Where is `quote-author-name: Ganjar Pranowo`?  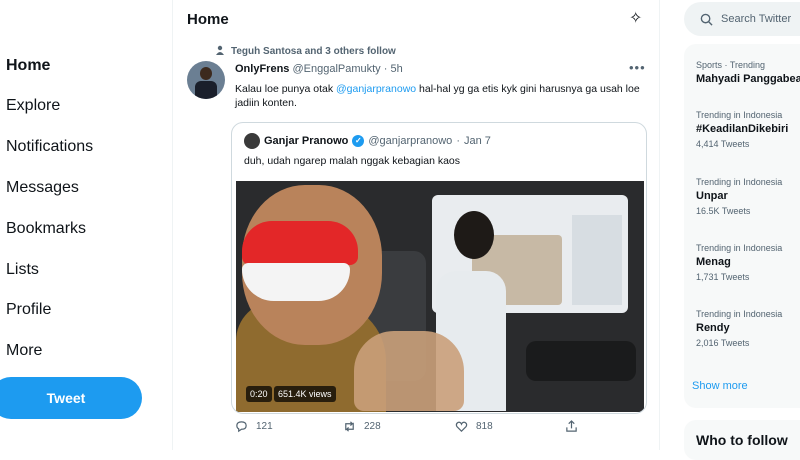 quote-author-name: Ganjar Pranowo is located at coordinates (306, 141).